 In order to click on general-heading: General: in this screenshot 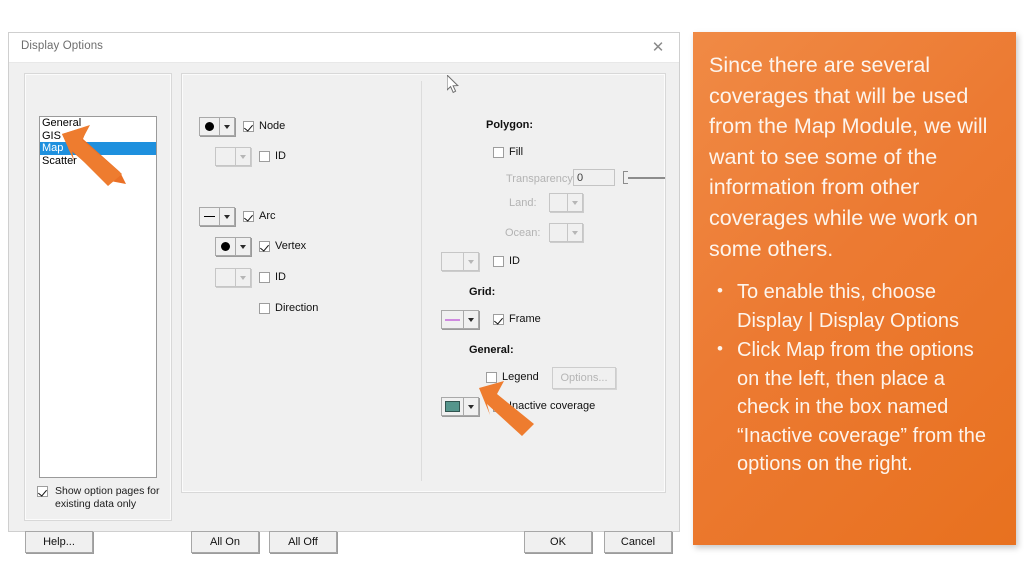, I will do `click(491, 350)`.